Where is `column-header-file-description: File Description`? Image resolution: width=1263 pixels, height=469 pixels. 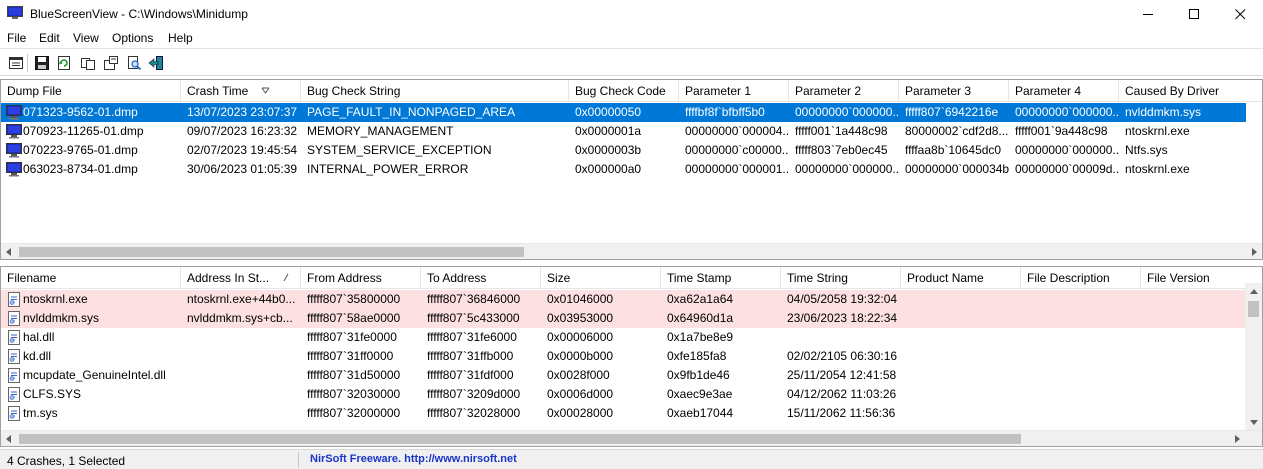
column-header-file-description: File Description is located at coordinates (1081, 278).